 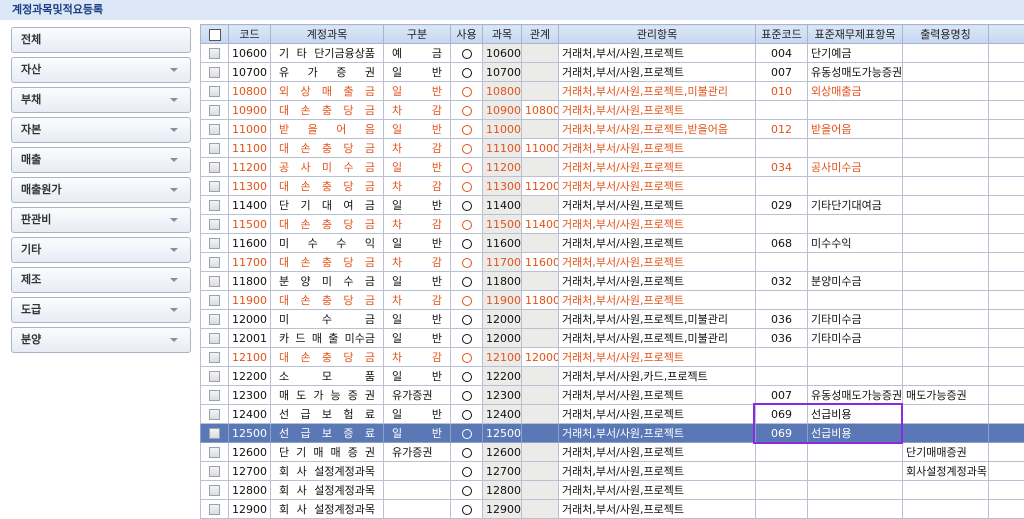 I want to click on name-cell: 회 사 설정계정과목, so click(x=327, y=490).